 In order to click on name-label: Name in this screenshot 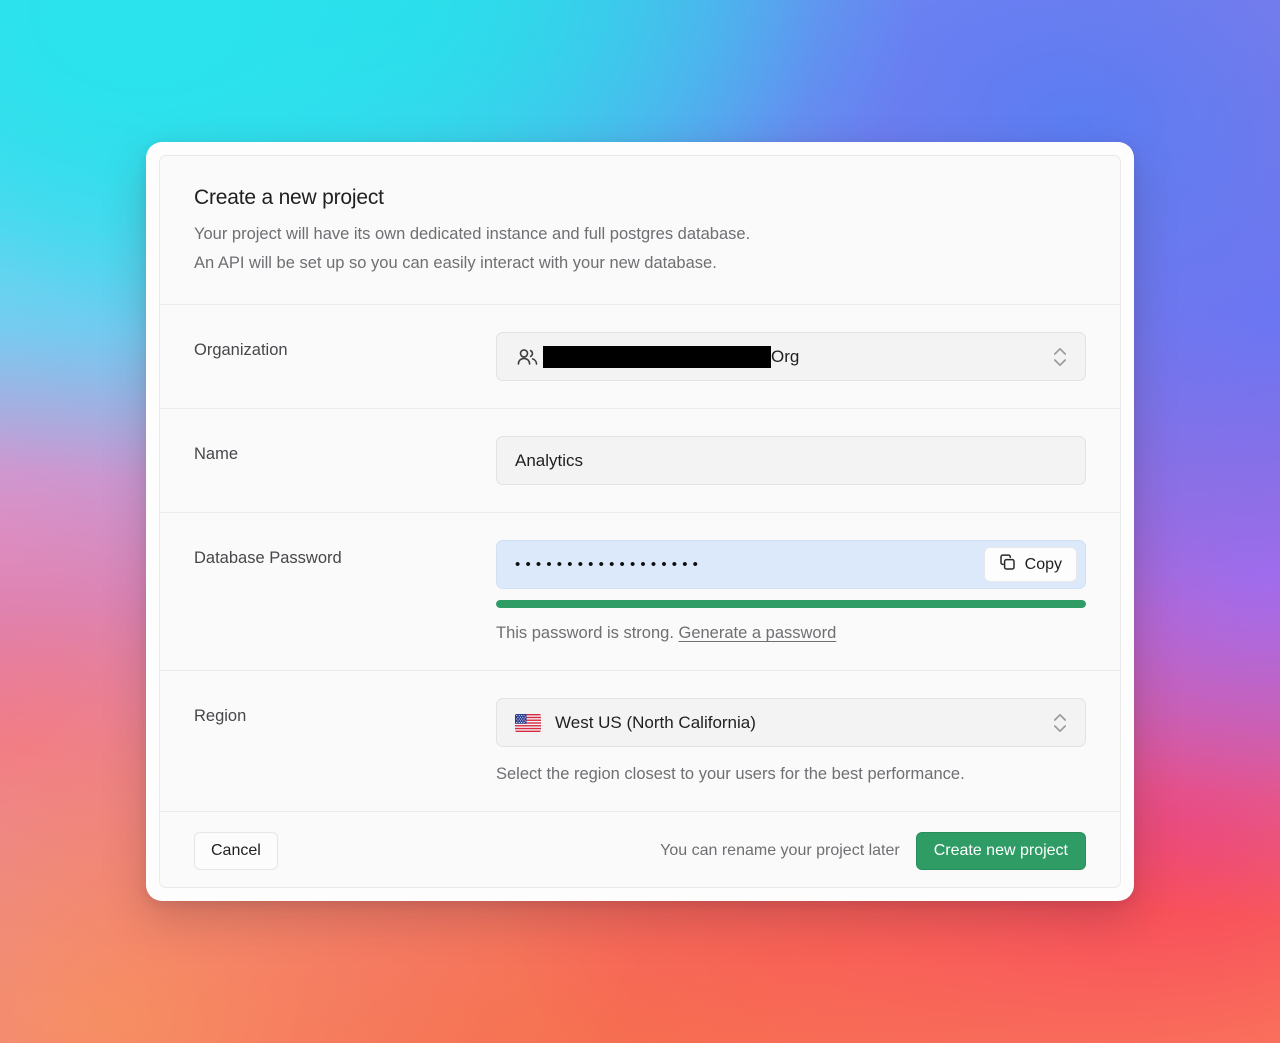, I will do `click(216, 454)`.